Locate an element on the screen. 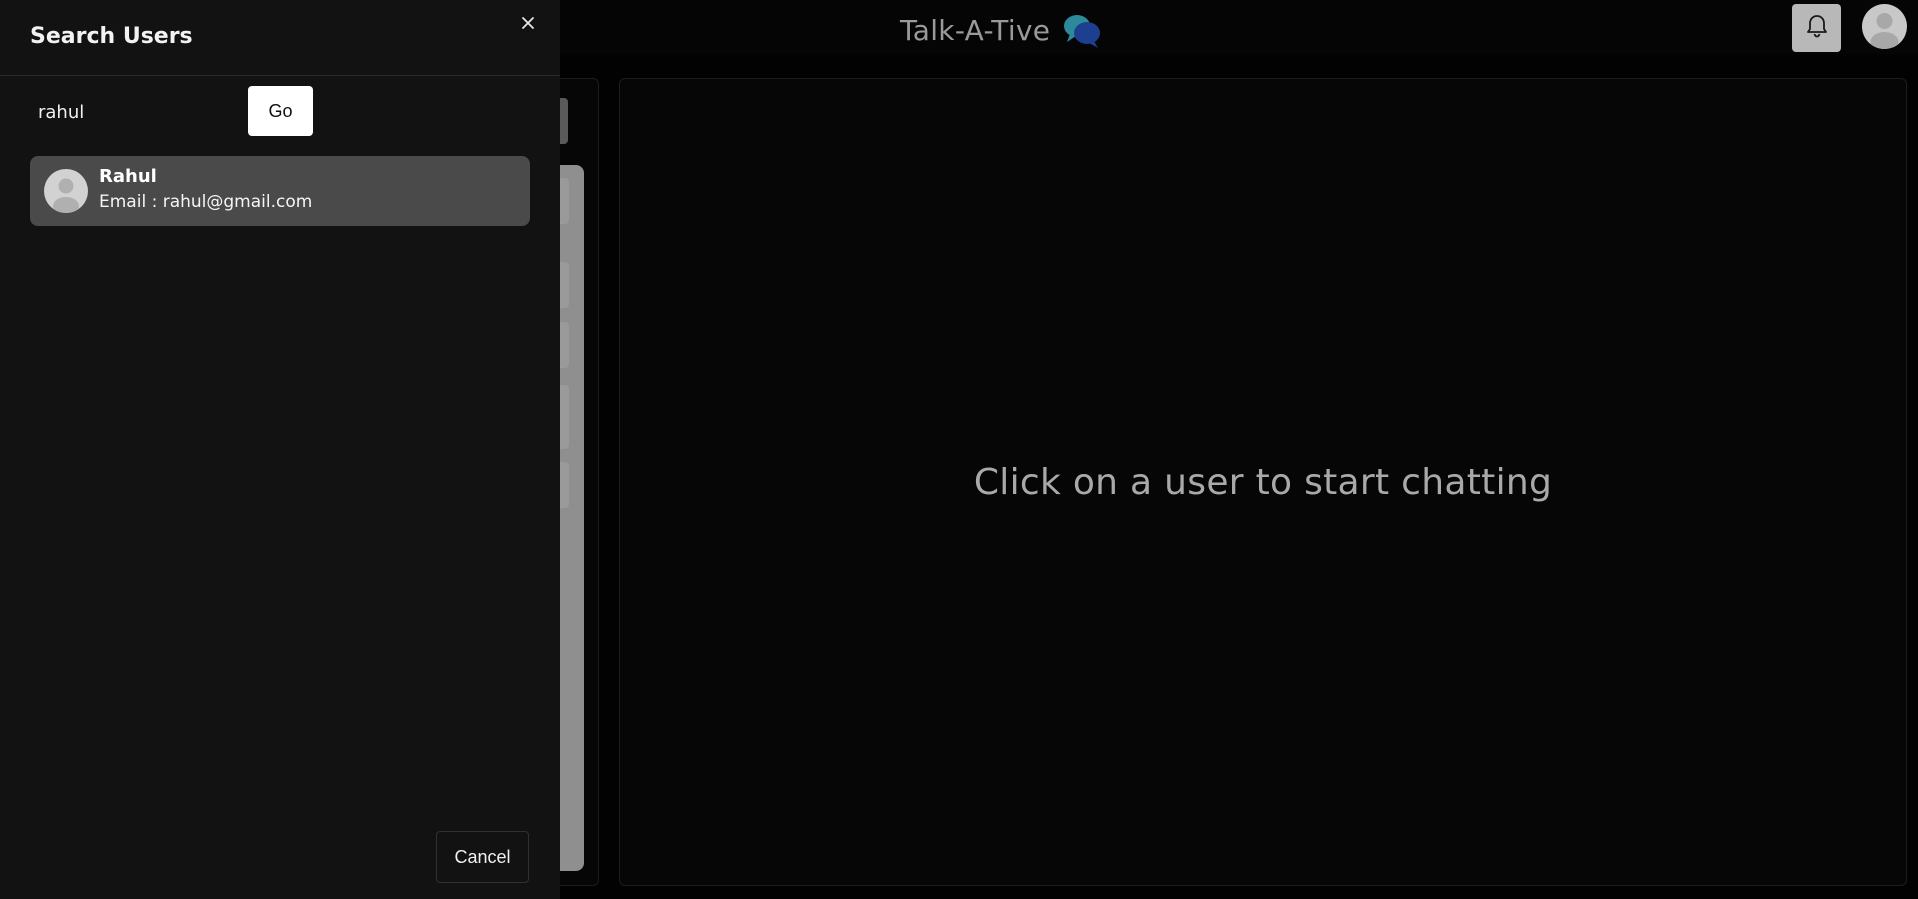 The image size is (1918, 899). empty-chat-message: Click on a user to start chatting is located at coordinates (1263, 482).